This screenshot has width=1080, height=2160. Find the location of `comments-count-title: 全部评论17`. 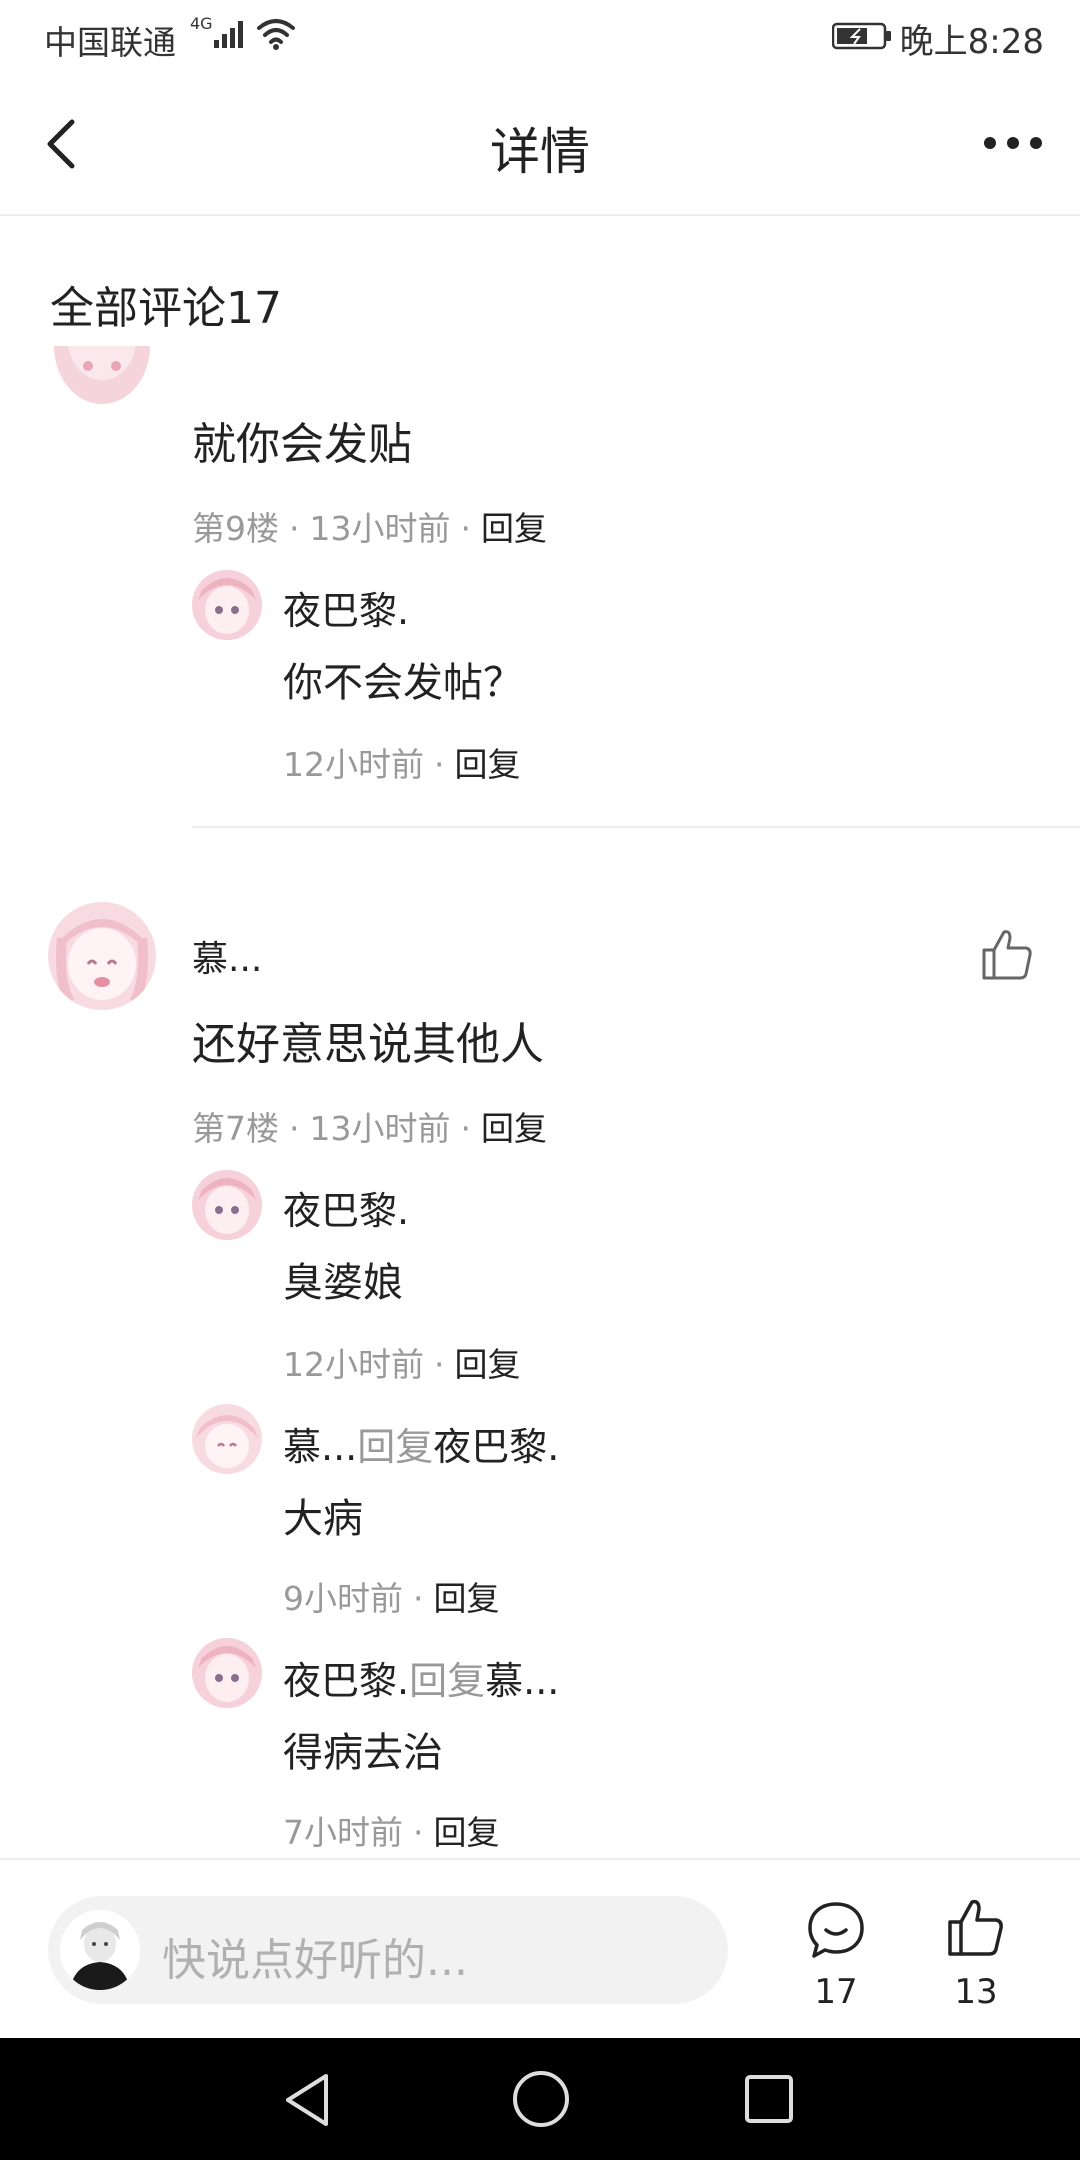

comments-count-title: 全部评论17 is located at coordinates (166, 308).